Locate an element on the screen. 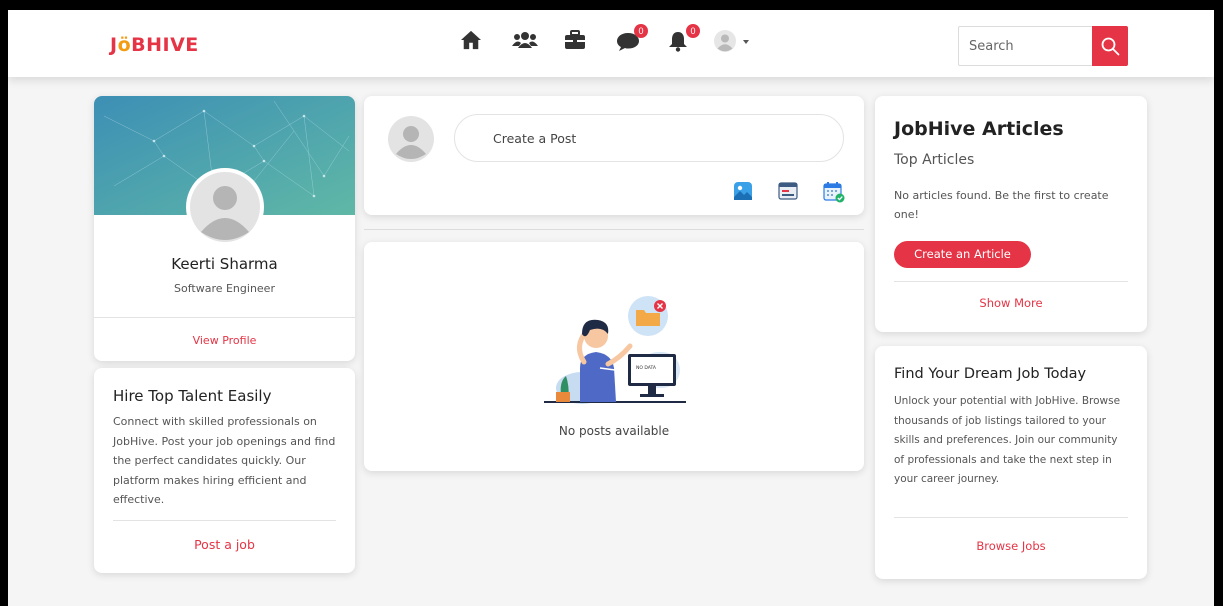  briefcase-icon is located at coordinates (575, 39).